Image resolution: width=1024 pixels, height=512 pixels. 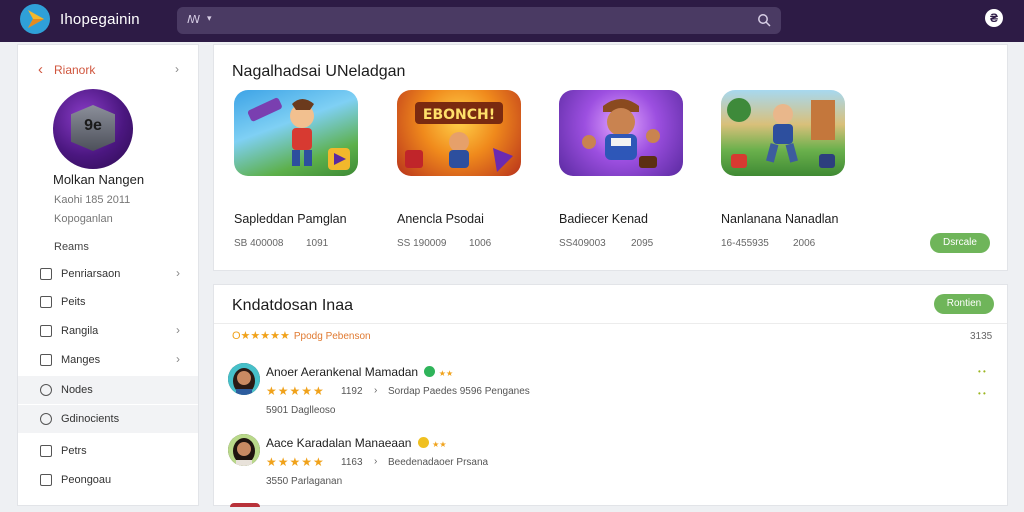 I want to click on reviewer-name: Aace Karadalan Manaeaan ★★, so click(x=356, y=443).